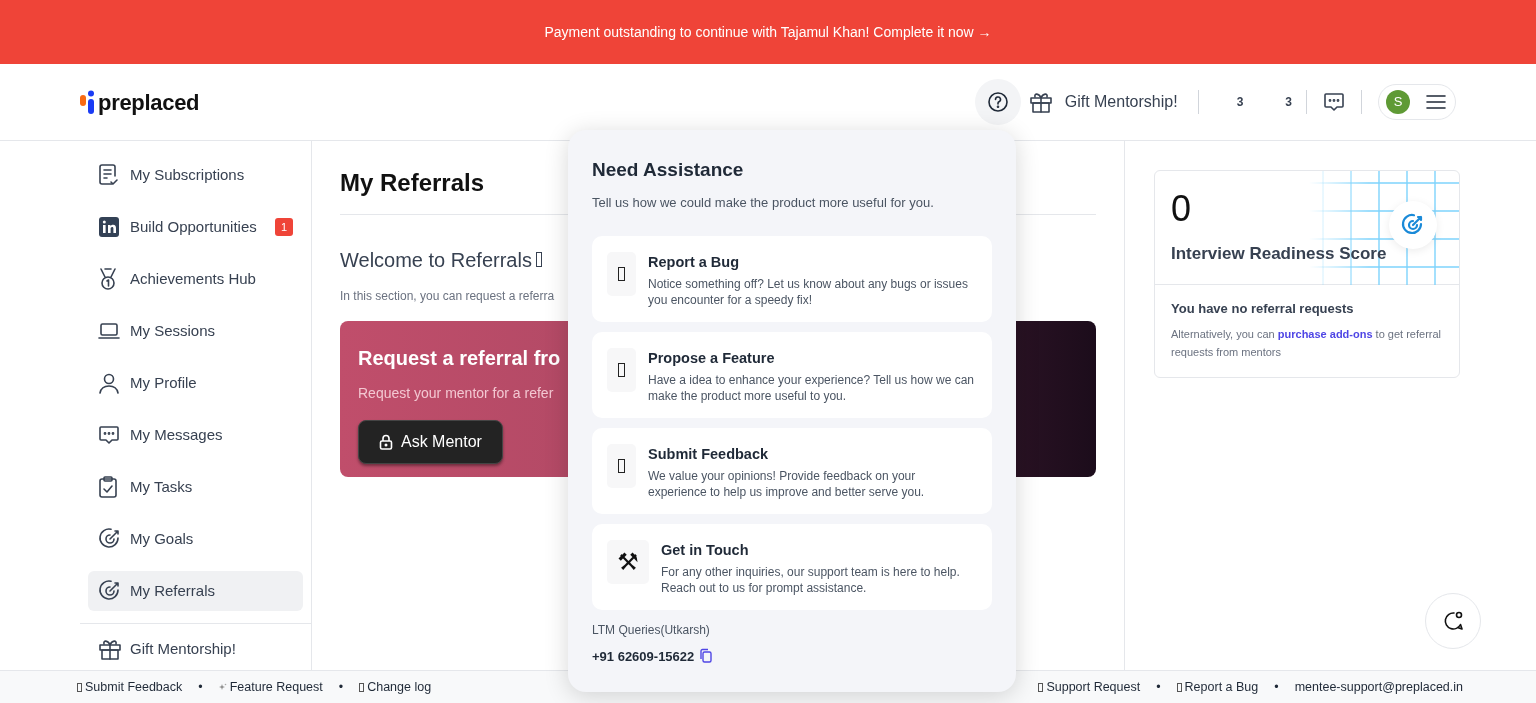  What do you see at coordinates (1307, 343) in the screenshot?
I see `empty-state-text: Alternatively, you can purchase add-ons to get referral requests from mentors` at bounding box center [1307, 343].